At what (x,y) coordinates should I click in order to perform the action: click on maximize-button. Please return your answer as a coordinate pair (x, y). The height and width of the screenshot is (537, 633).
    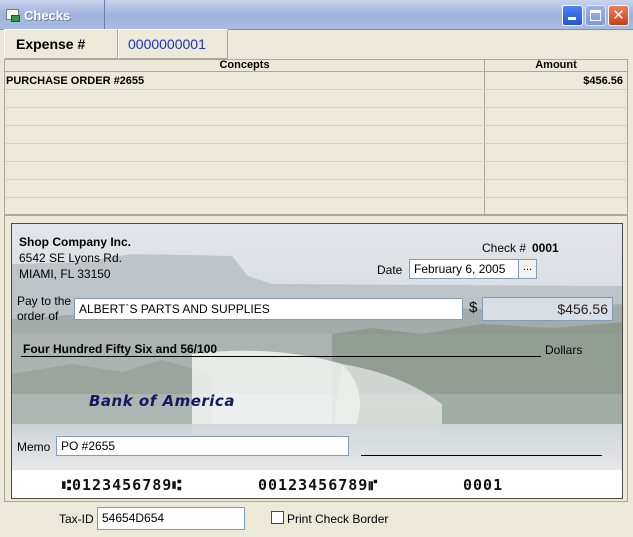
    Looking at the image, I should click on (595, 15).